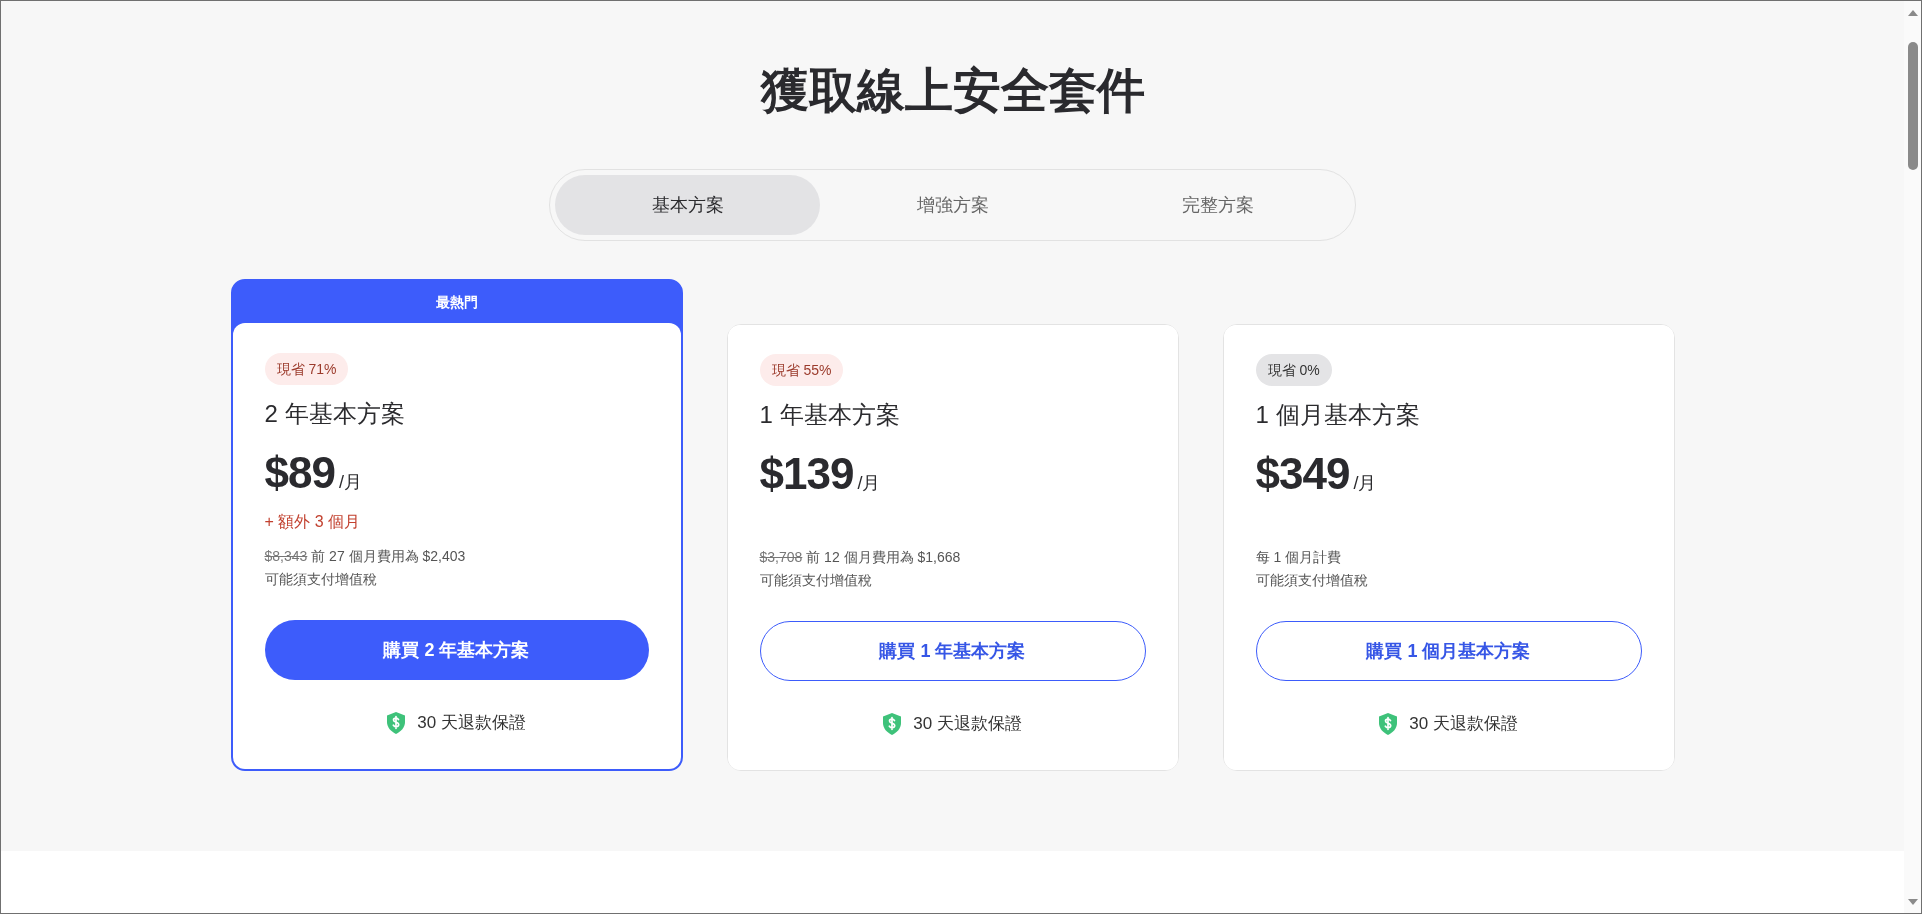 The image size is (1922, 914). Describe the element at coordinates (312, 522) in the screenshot. I see `bonus-months: + 額外 3 個月` at that location.